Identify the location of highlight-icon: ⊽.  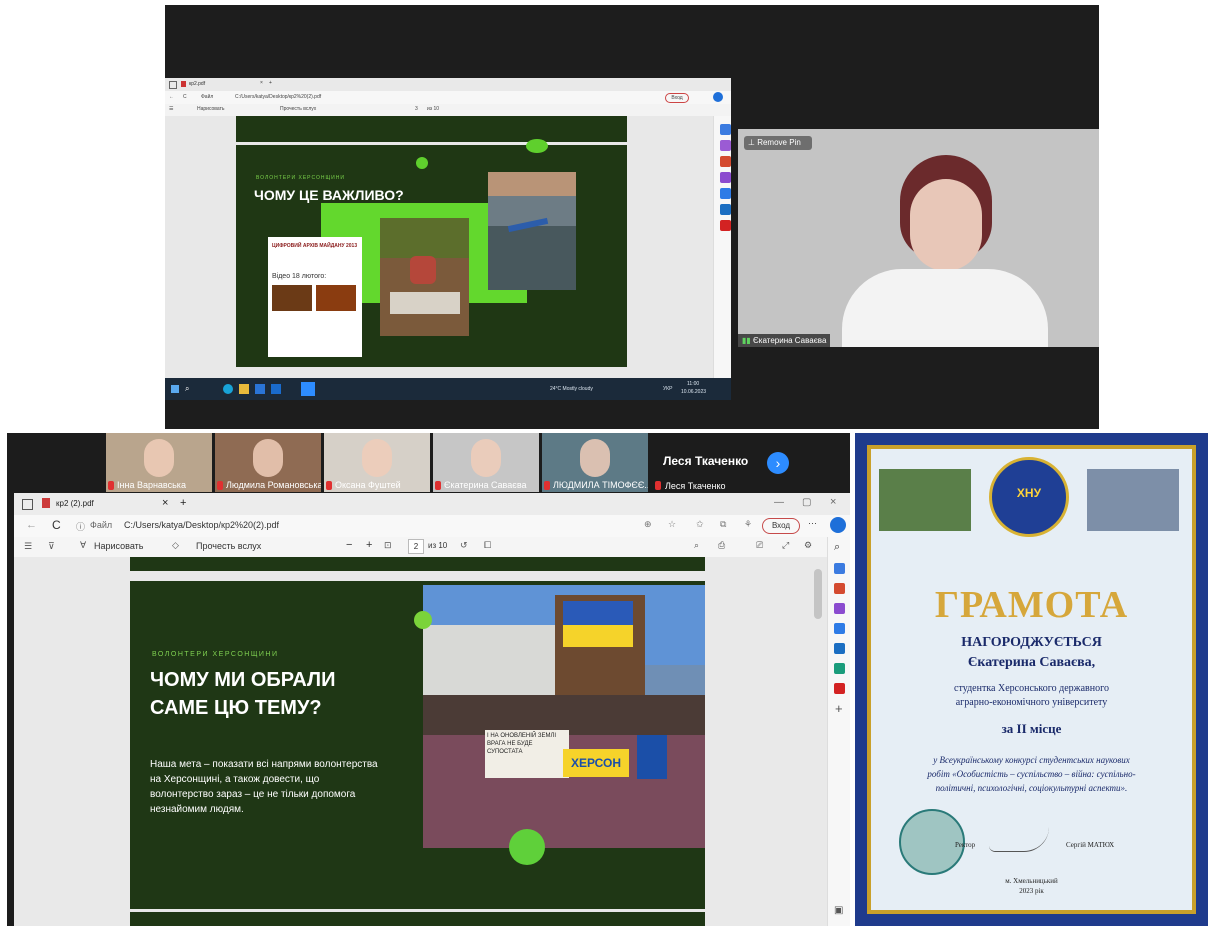
(51, 546).